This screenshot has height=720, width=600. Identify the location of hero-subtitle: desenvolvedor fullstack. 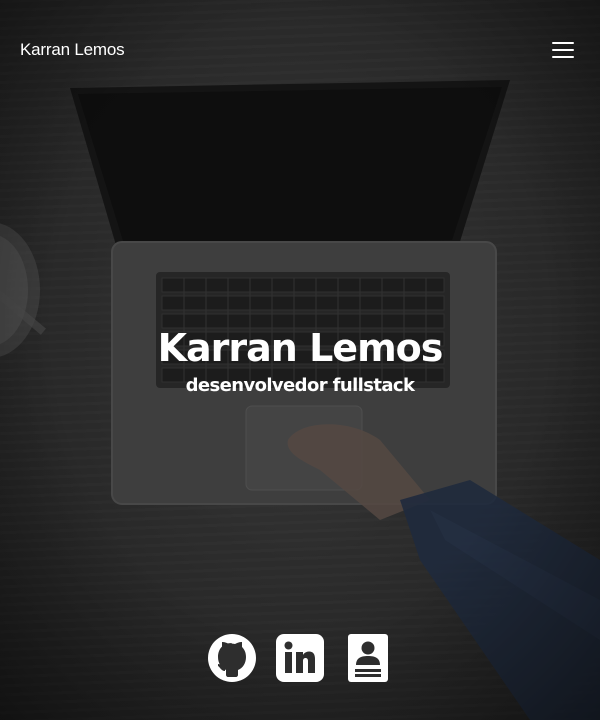
(300, 385).